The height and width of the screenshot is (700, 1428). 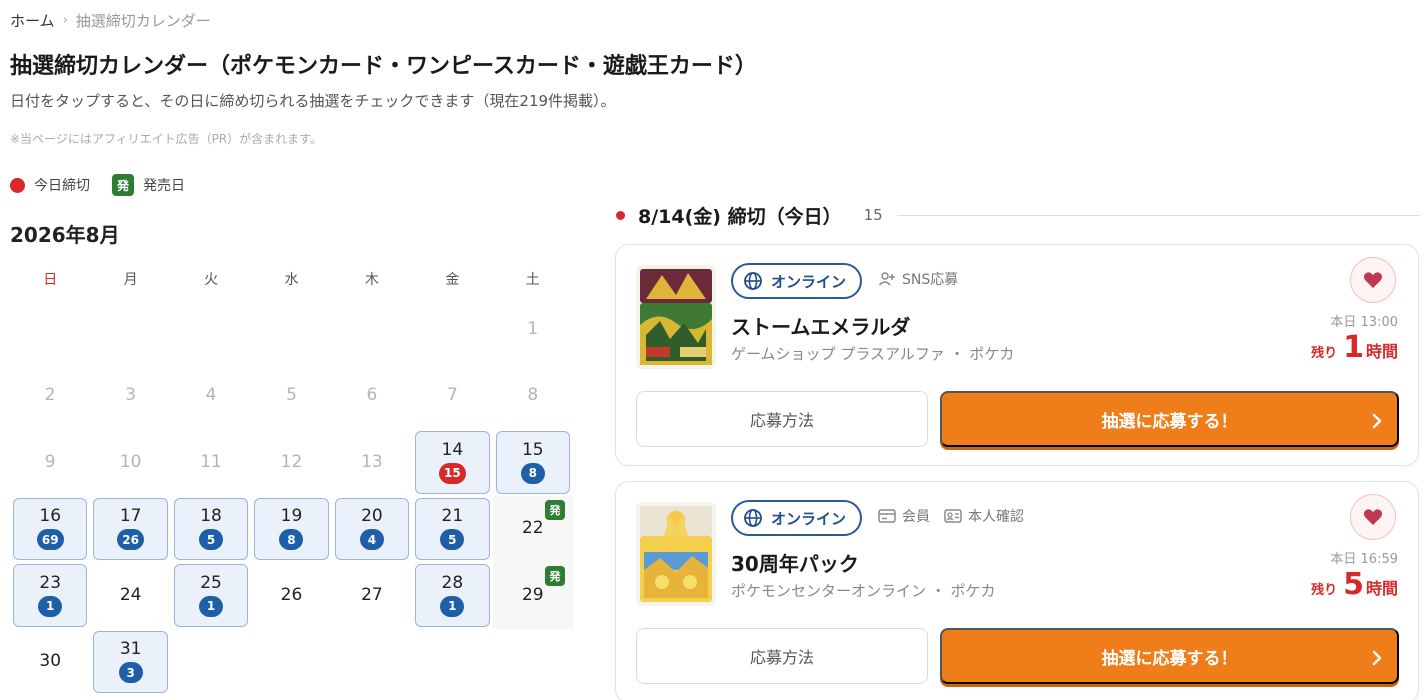 I want to click on day-number: 18, so click(x=211, y=516).